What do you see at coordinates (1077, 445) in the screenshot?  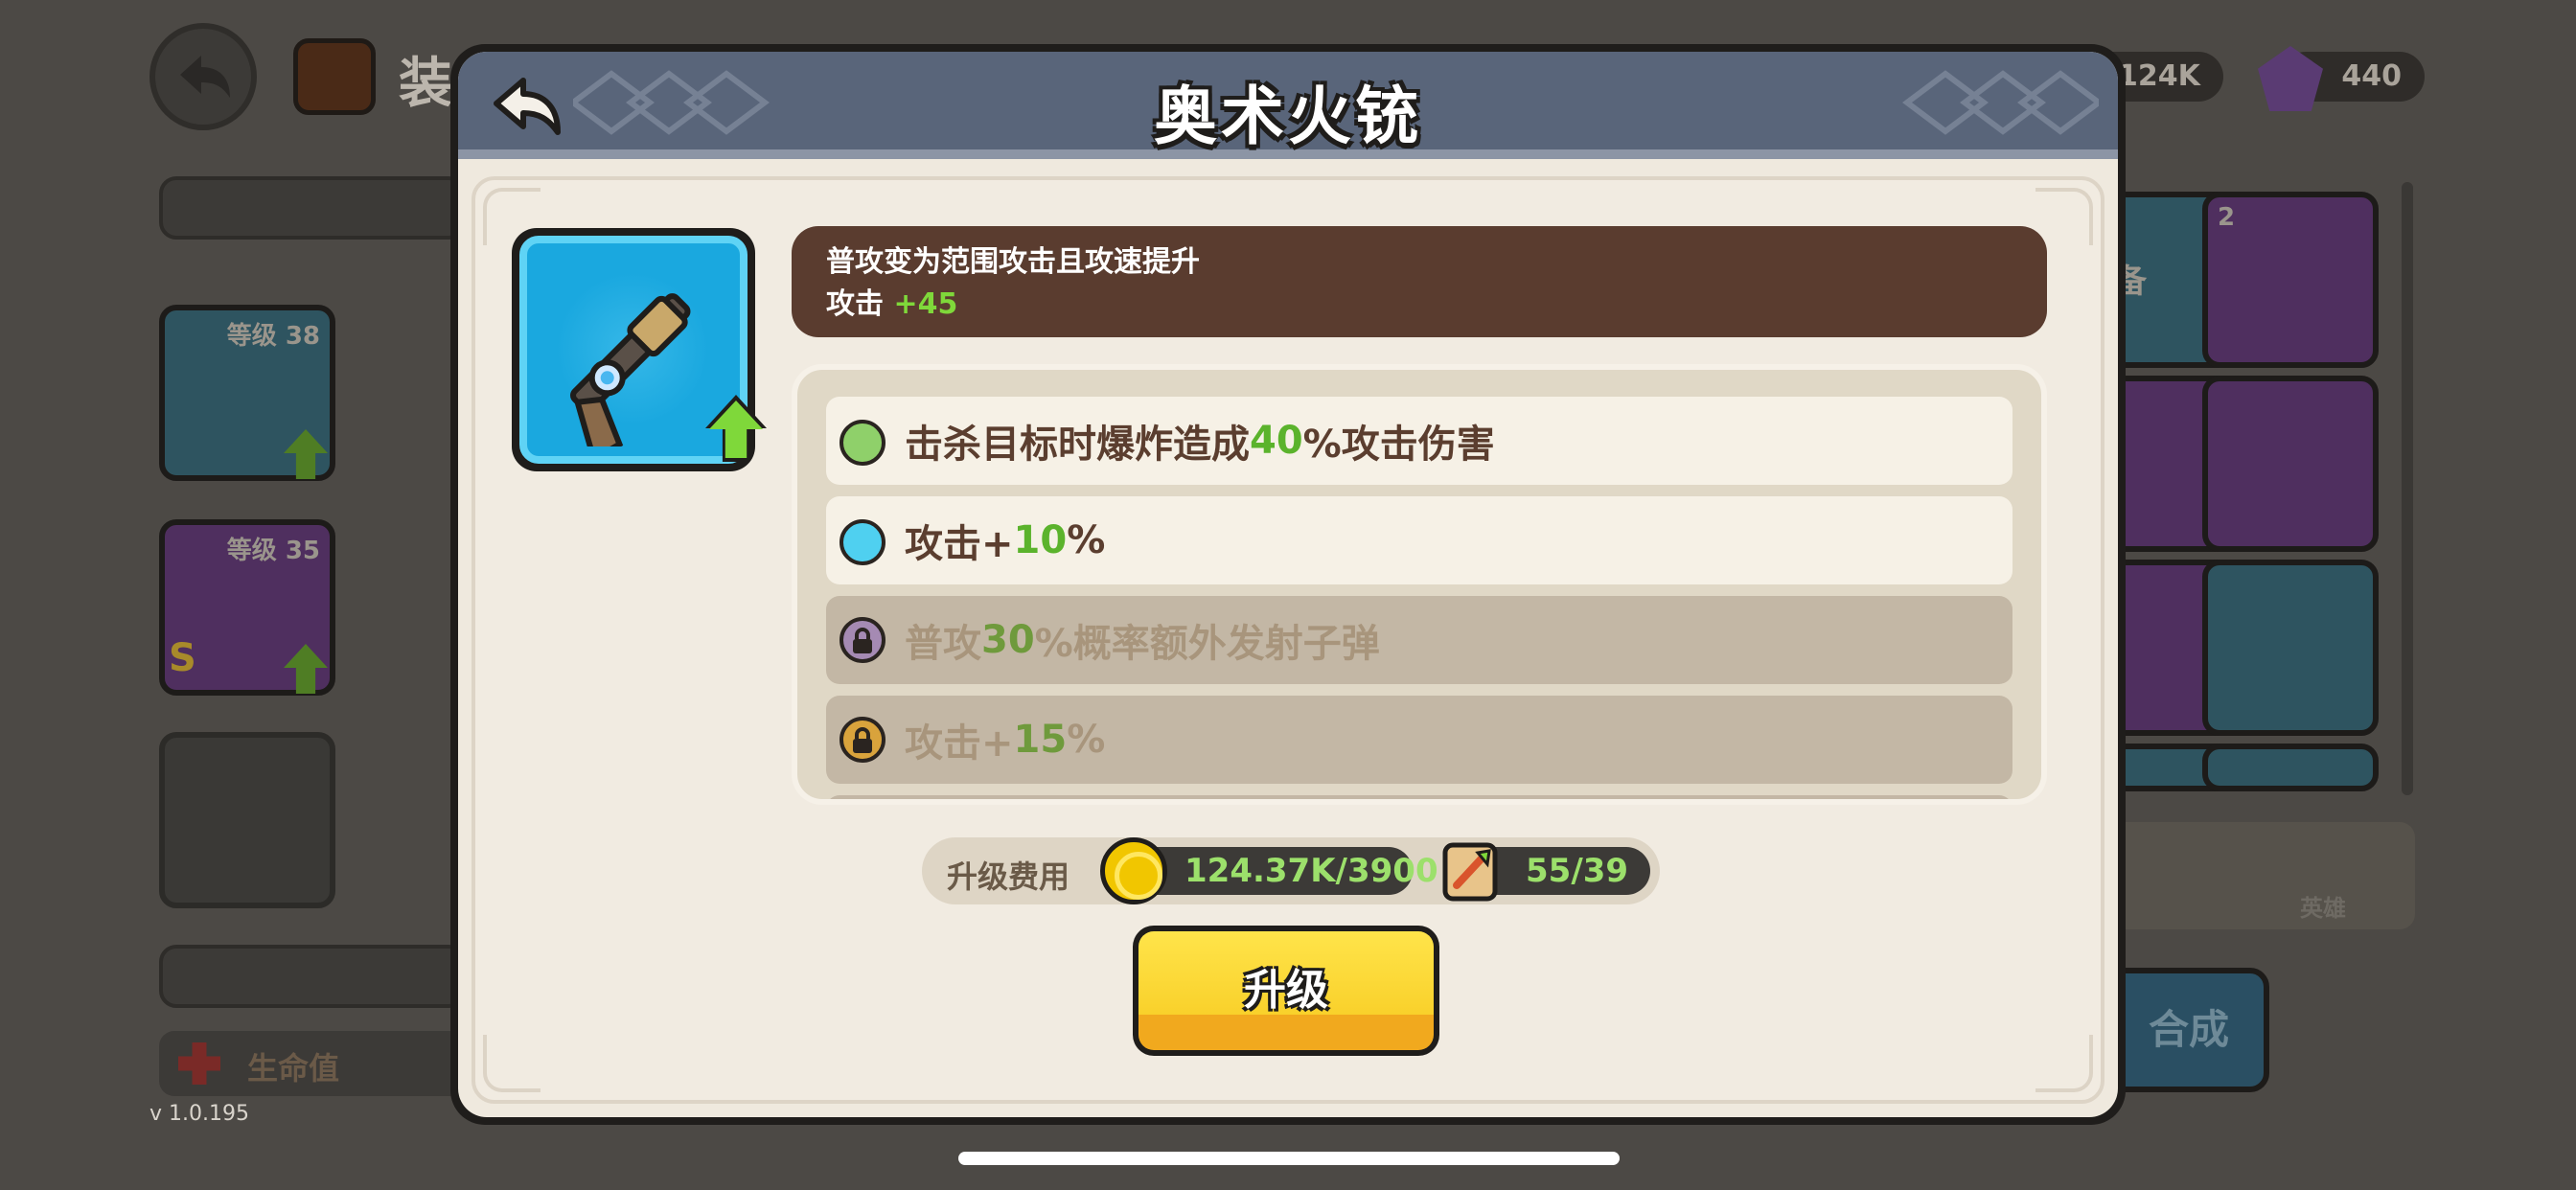 I see `affix-prefix: 击杀目标时爆炸造成` at bounding box center [1077, 445].